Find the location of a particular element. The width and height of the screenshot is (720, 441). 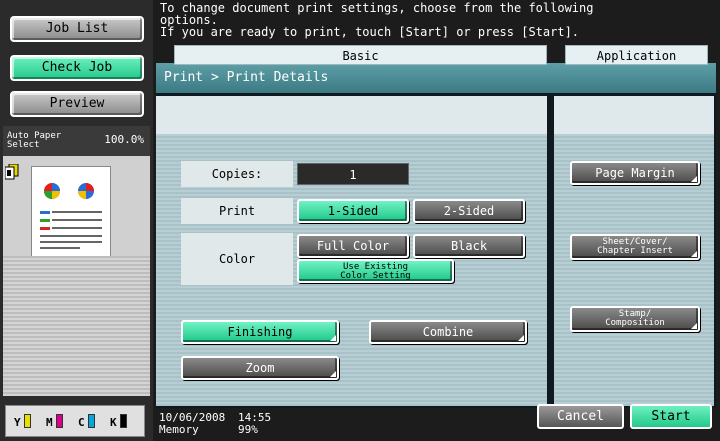

page-thumbnail is located at coordinates (71, 213).